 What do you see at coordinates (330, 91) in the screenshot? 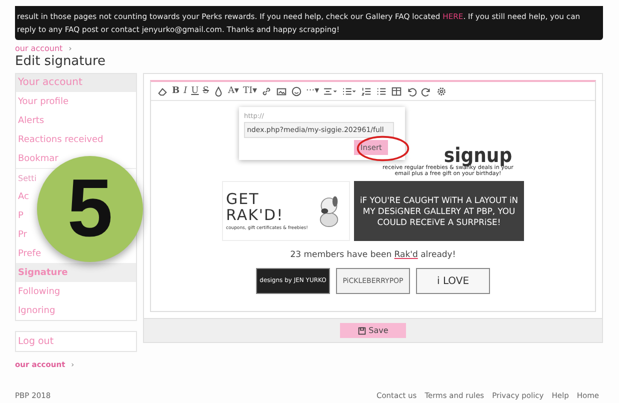
I see `align-menu-icon` at bounding box center [330, 91].